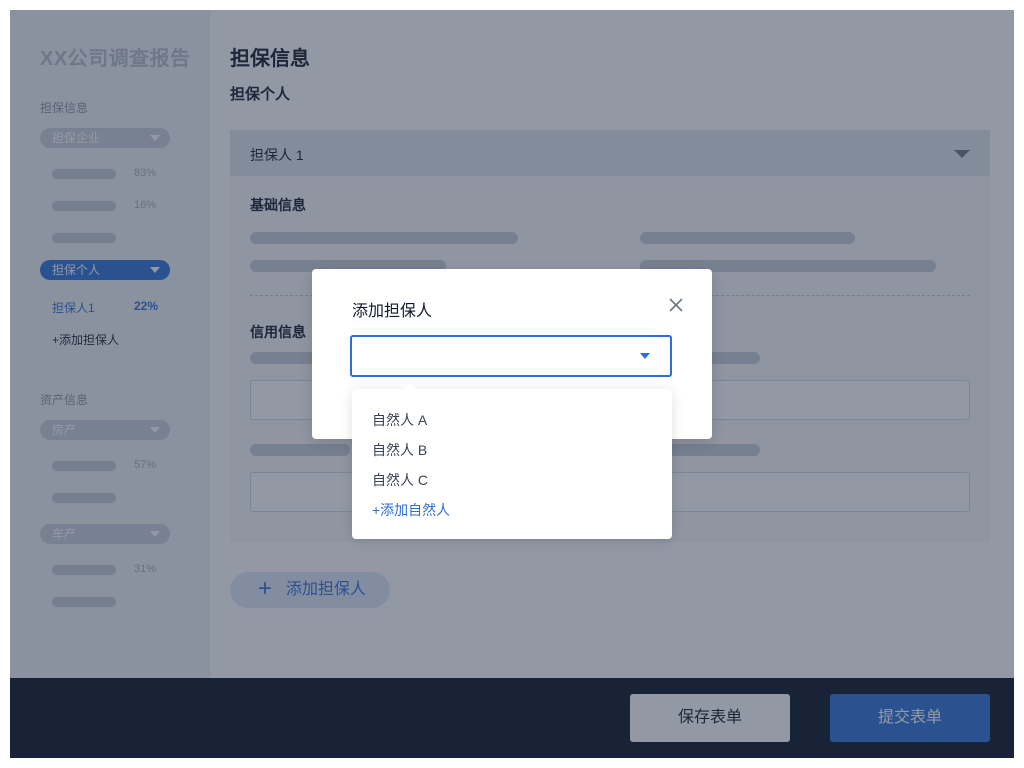 The height and width of the screenshot is (768, 1024). What do you see at coordinates (411, 510) in the screenshot?
I see `add-natural-person-option: +添加自然人` at bounding box center [411, 510].